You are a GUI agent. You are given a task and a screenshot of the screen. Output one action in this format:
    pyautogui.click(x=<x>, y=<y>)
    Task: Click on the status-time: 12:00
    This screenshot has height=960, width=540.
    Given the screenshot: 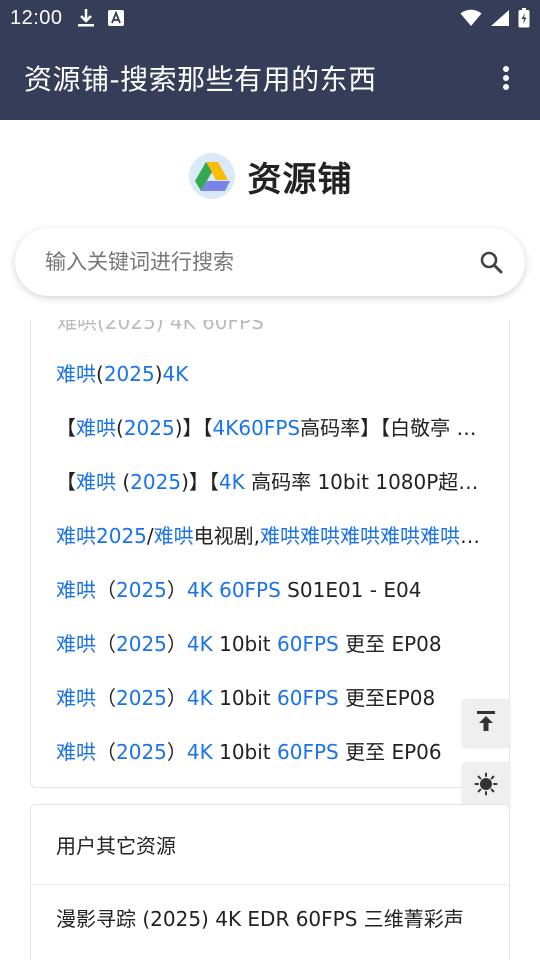 What is the action you would take?
    pyautogui.click(x=36, y=17)
    